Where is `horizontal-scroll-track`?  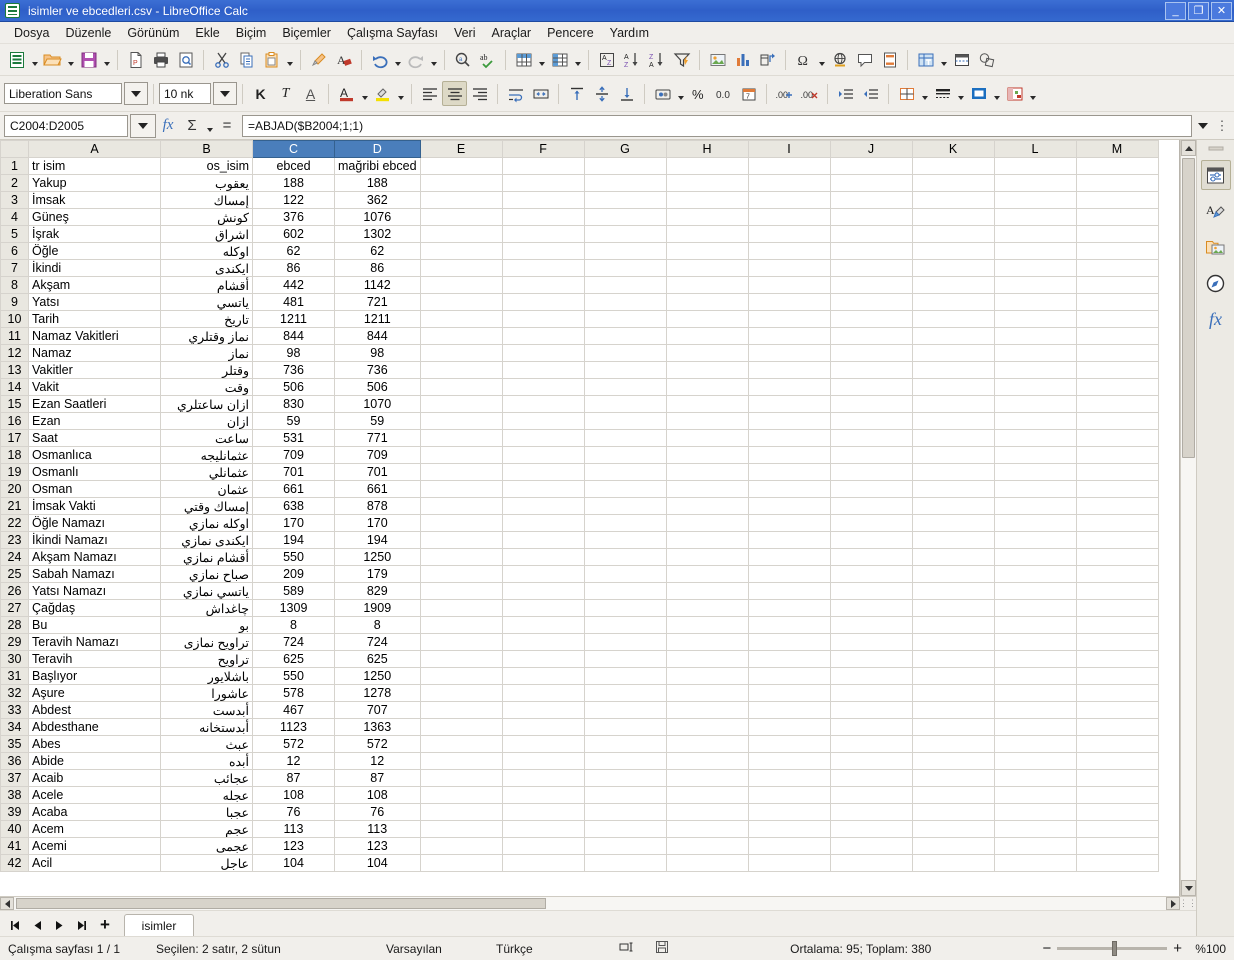 horizontal-scroll-track is located at coordinates (590, 903).